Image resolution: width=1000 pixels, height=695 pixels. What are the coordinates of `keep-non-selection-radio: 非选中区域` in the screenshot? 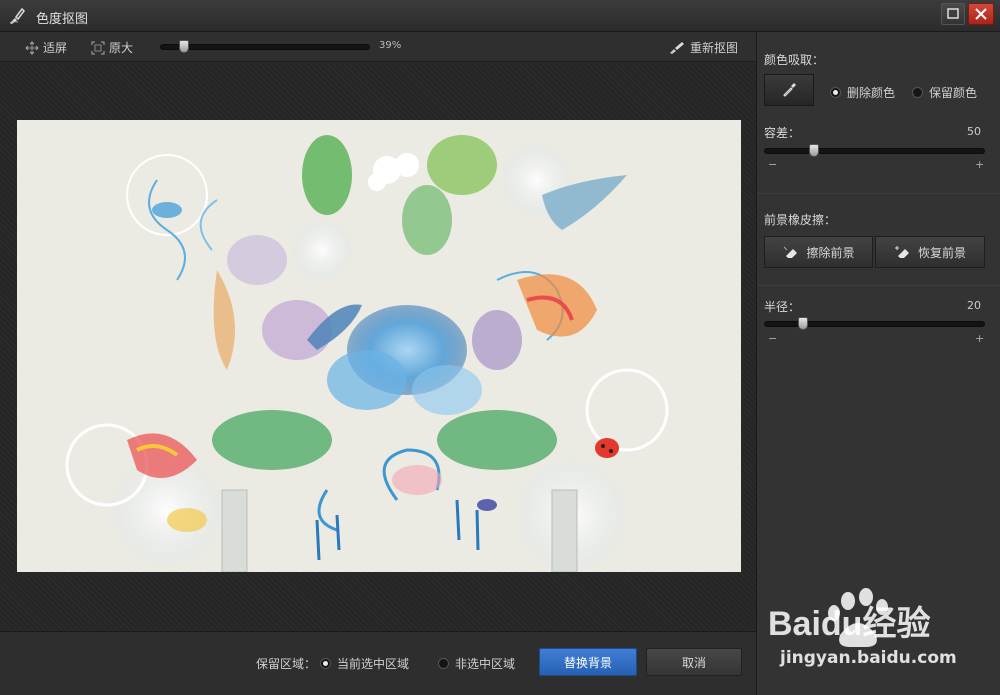 It's located at (476, 663).